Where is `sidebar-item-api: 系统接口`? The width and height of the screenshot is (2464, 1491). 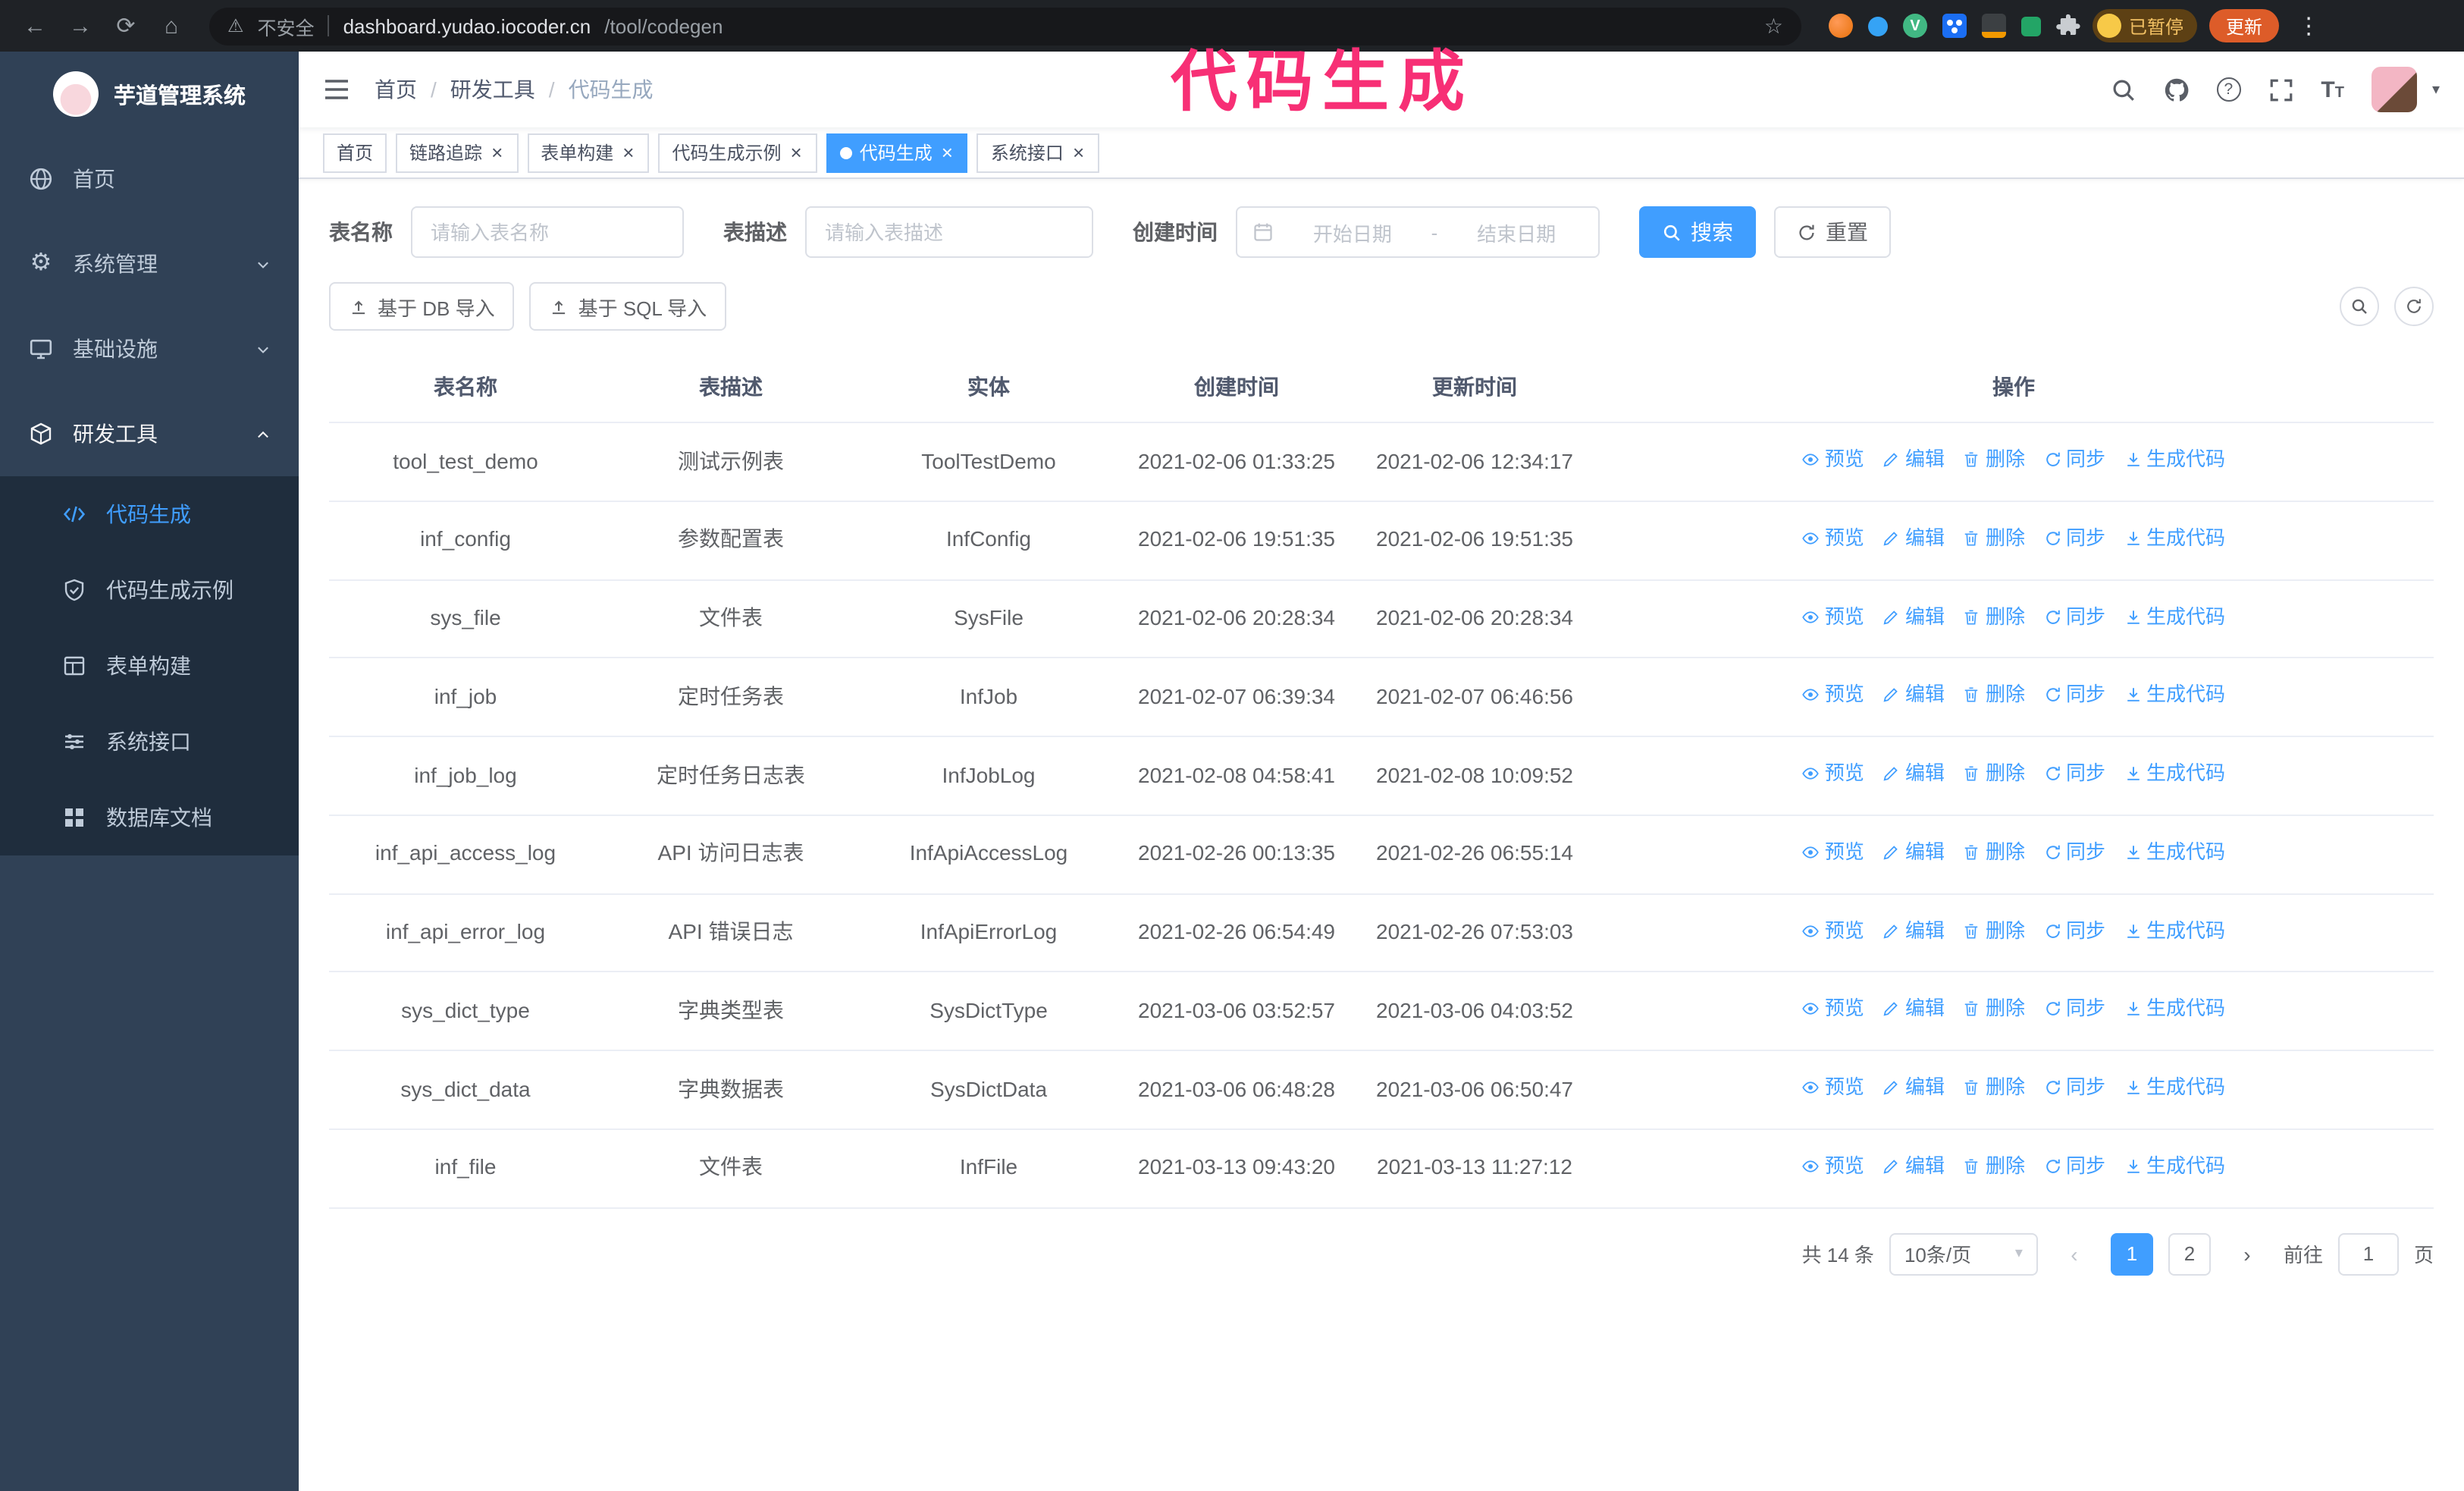
sidebar-item-api: 系统接口 is located at coordinates (150, 742).